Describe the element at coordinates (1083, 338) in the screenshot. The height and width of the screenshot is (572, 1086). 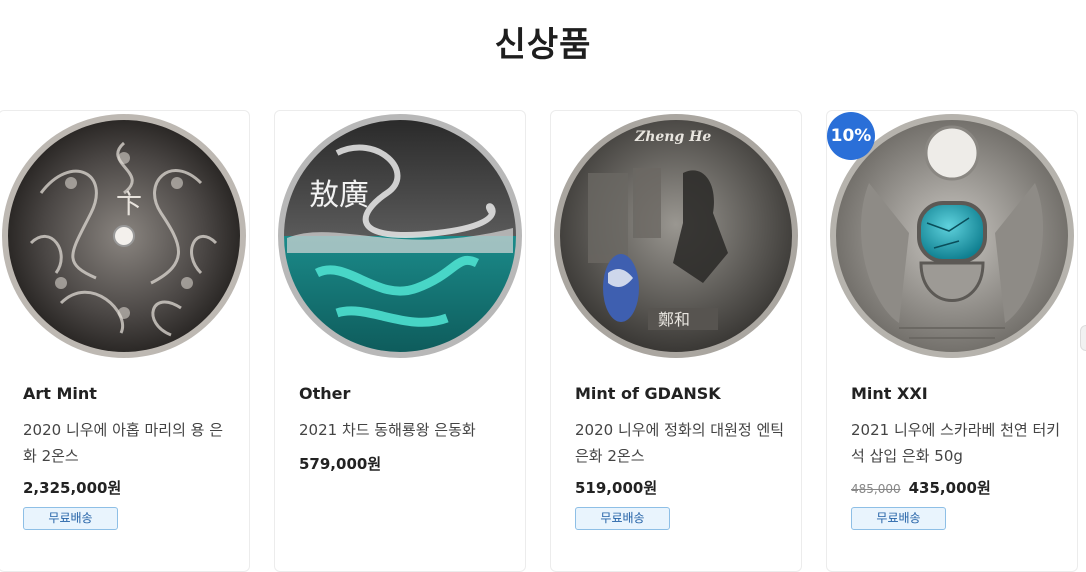
I see `carousel-next-edge` at that location.